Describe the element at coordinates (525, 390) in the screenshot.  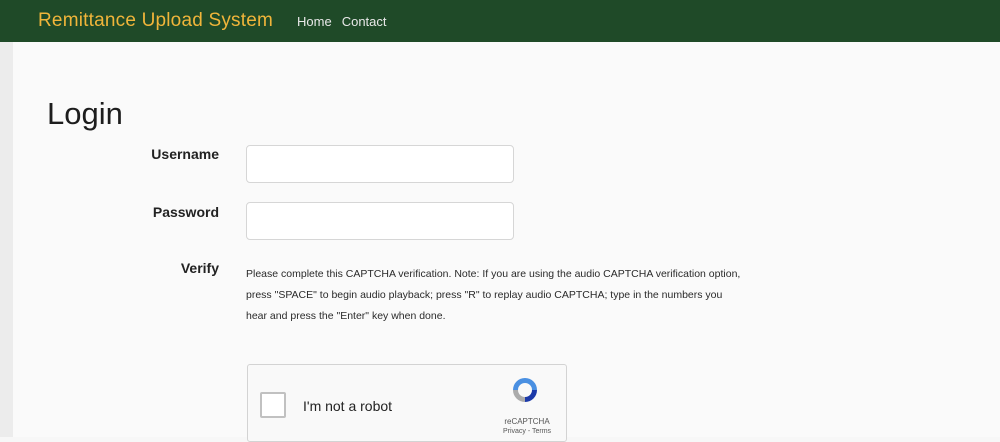
I see `recaptcha-logo-icon` at that location.